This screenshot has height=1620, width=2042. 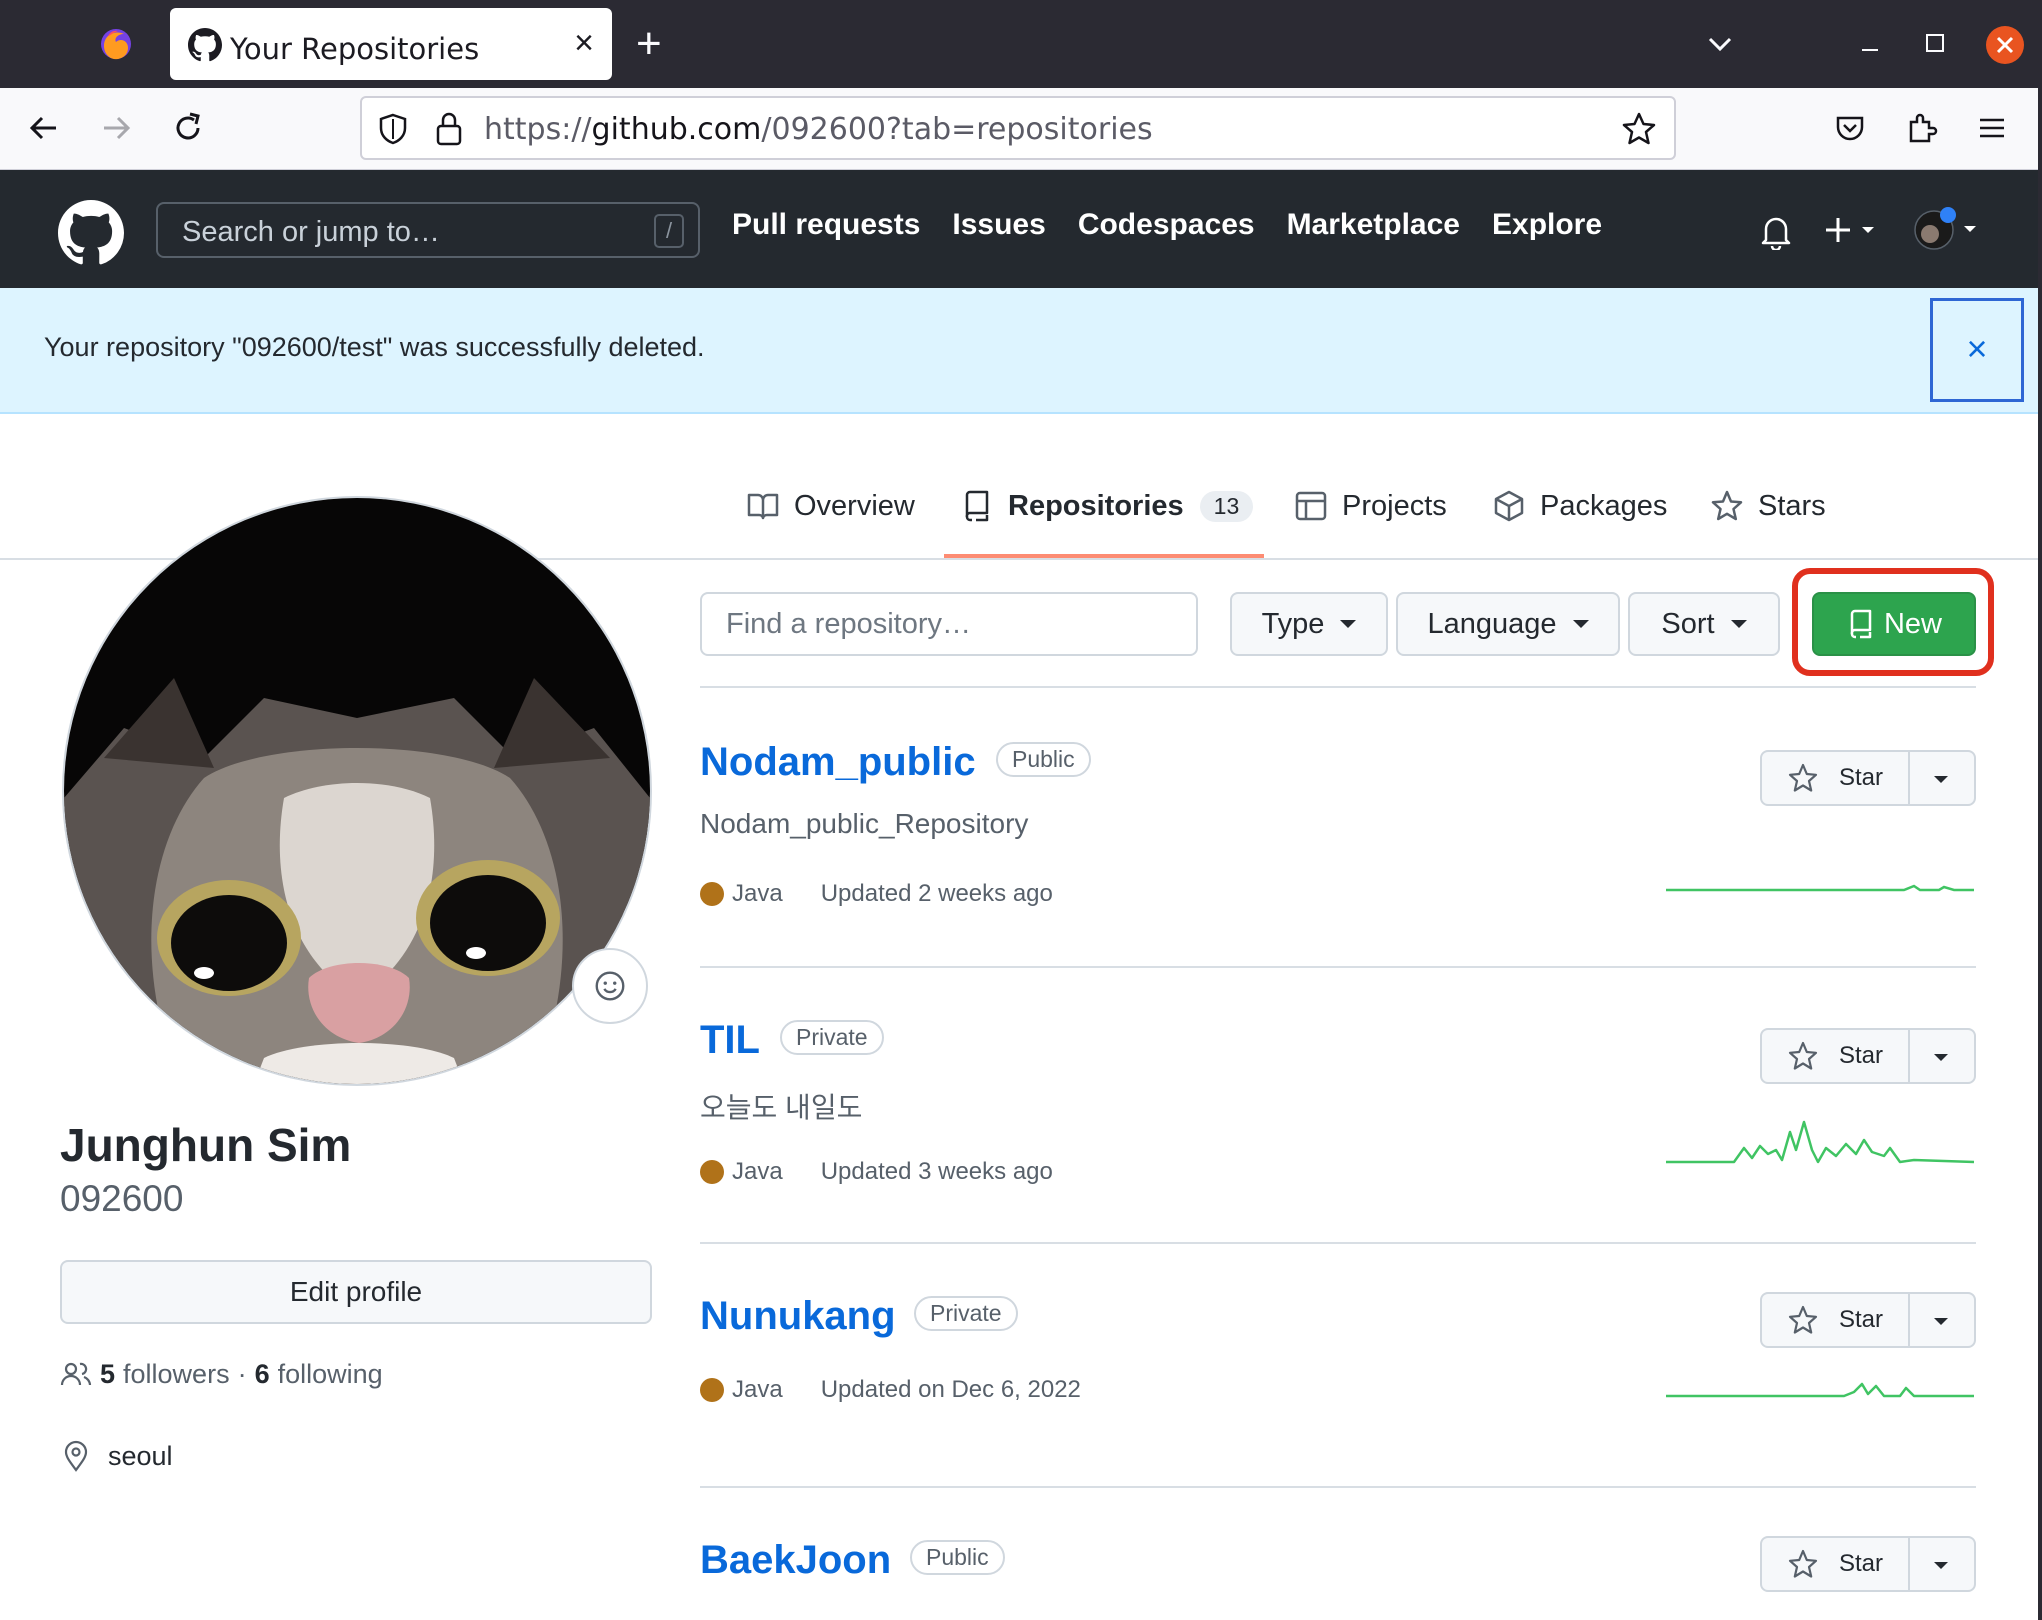 What do you see at coordinates (1992, 128) in the screenshot?
I see `hamburger-menu-icon` at bounding box center [1992, 128].